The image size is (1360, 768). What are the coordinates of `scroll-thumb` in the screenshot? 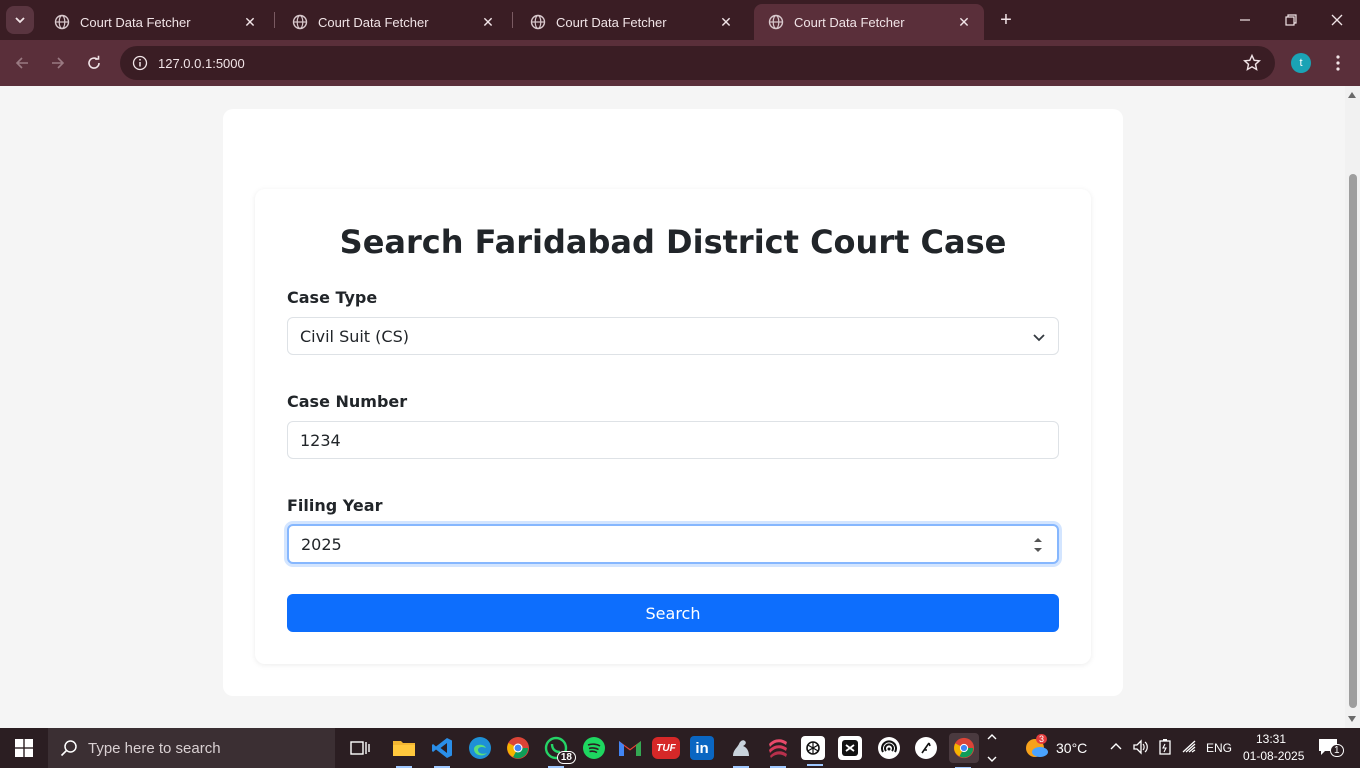 It's located at (1353, 441).